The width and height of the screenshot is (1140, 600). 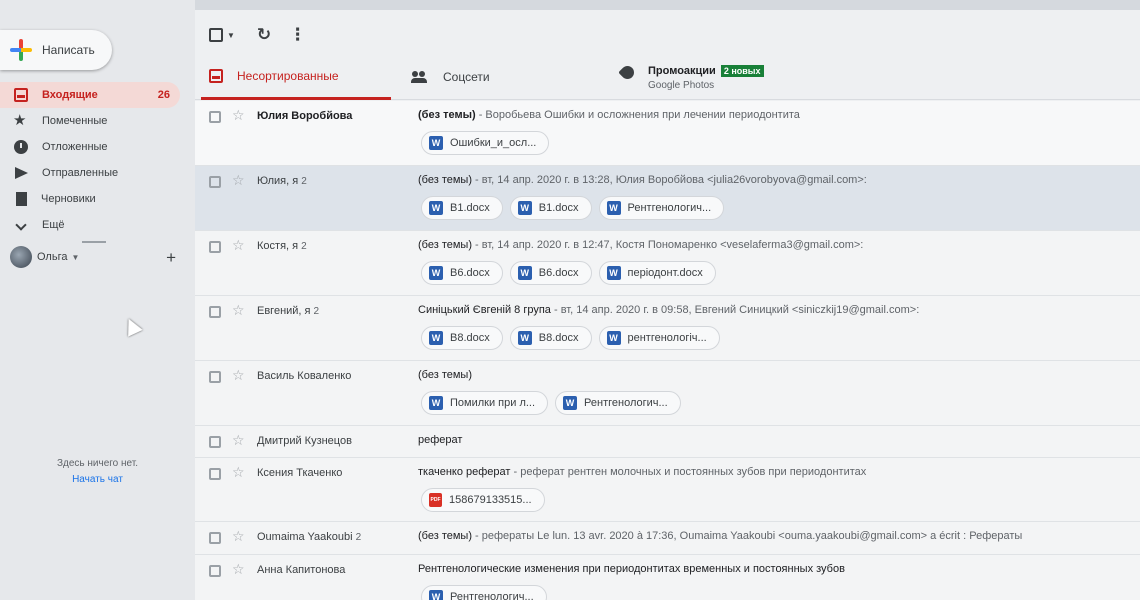 What do you see at coordinates (296, 77) in the screenshot?
I see `tab-primary: Несортированные` at bounding box center [296, 77].